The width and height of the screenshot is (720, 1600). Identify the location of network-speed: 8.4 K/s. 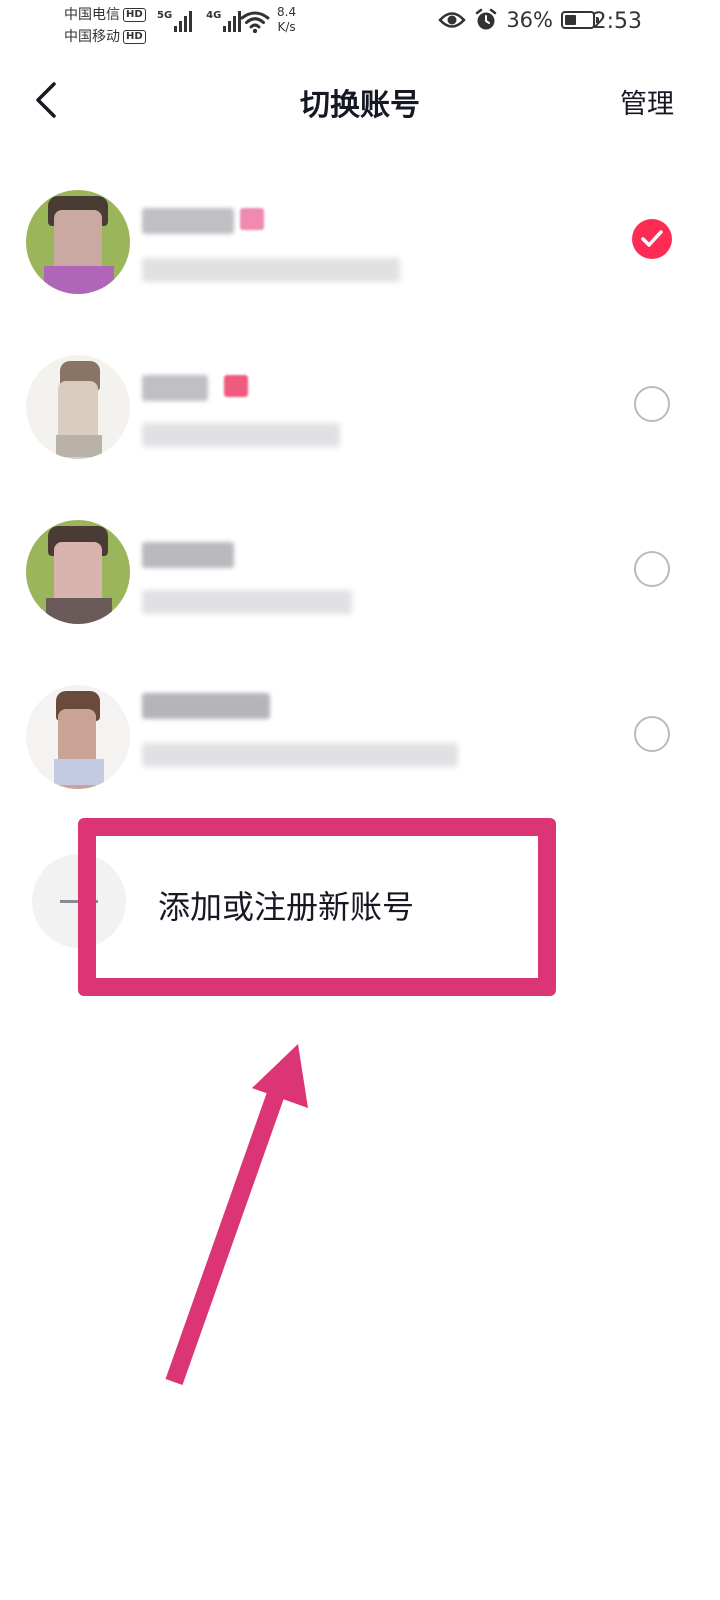
(286, 20).